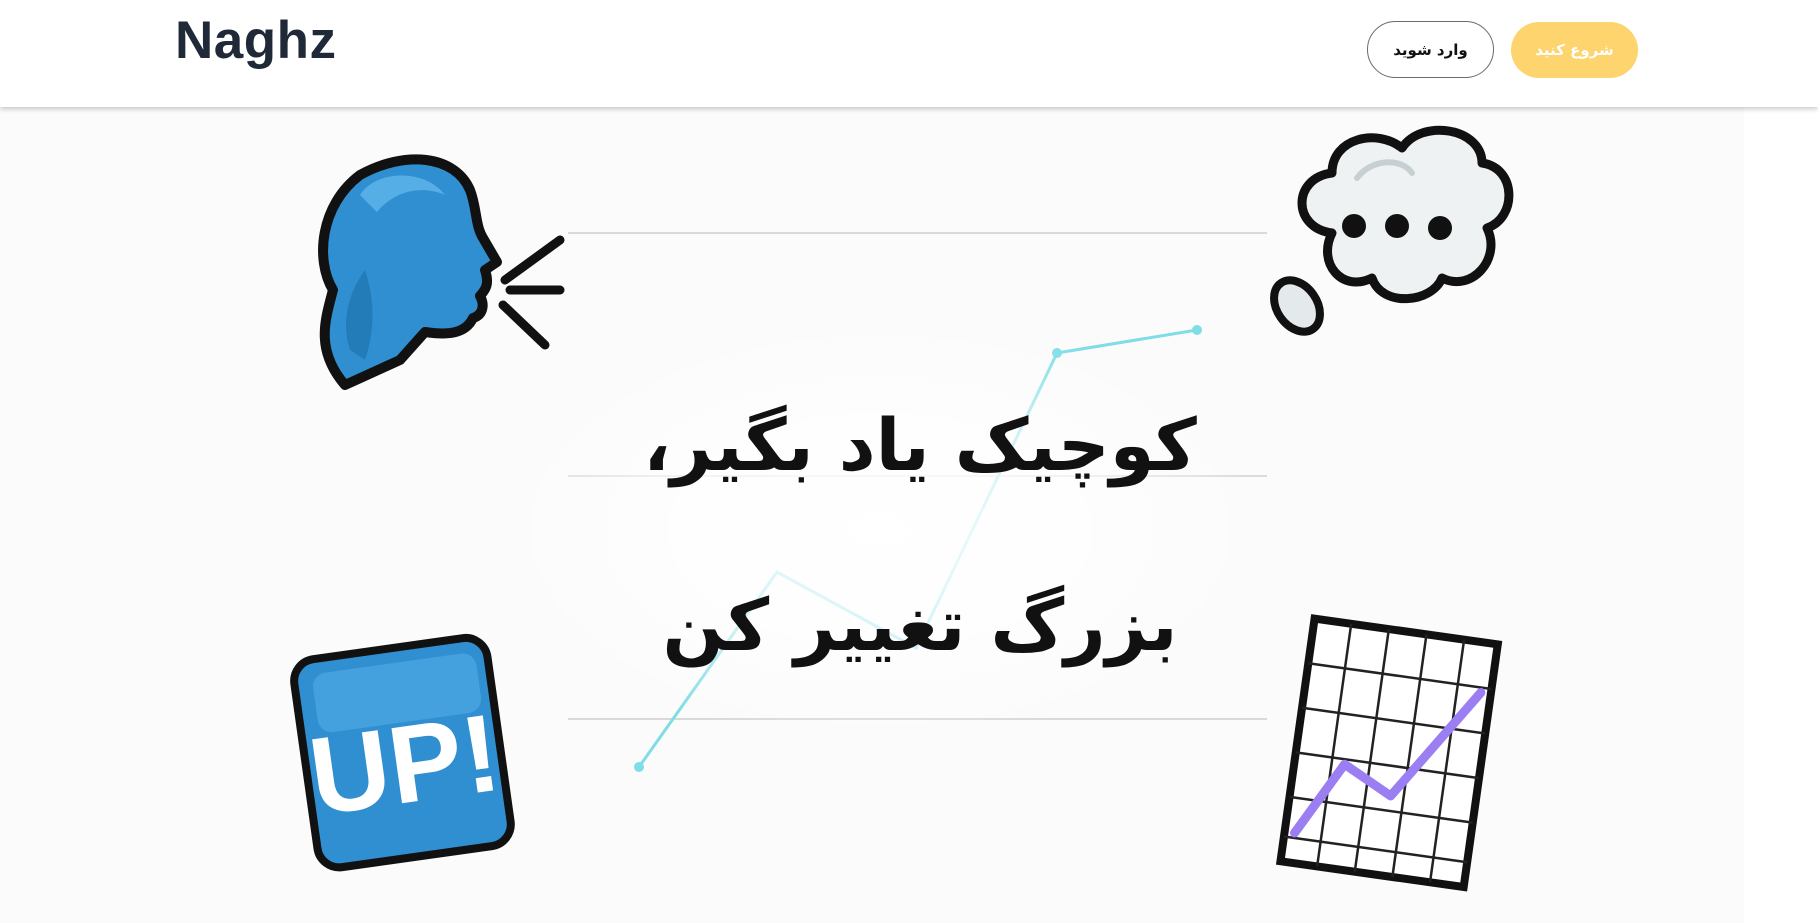 The image size is (1818, 923). What do you see at coordinates (920, 445) in the screenshot?
I see `hero-headline-line1: کوچیک یاد بگیر،` at bounding box center [920, 445].